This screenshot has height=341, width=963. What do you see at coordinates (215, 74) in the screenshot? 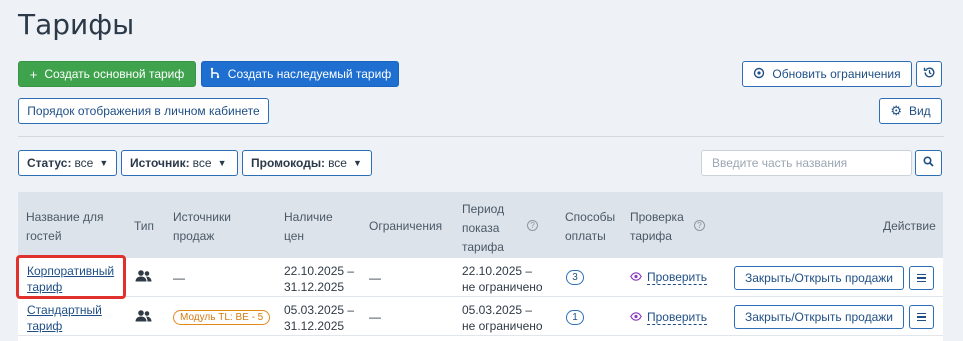
I see `branch-icon` at bounding box center [215, 74].